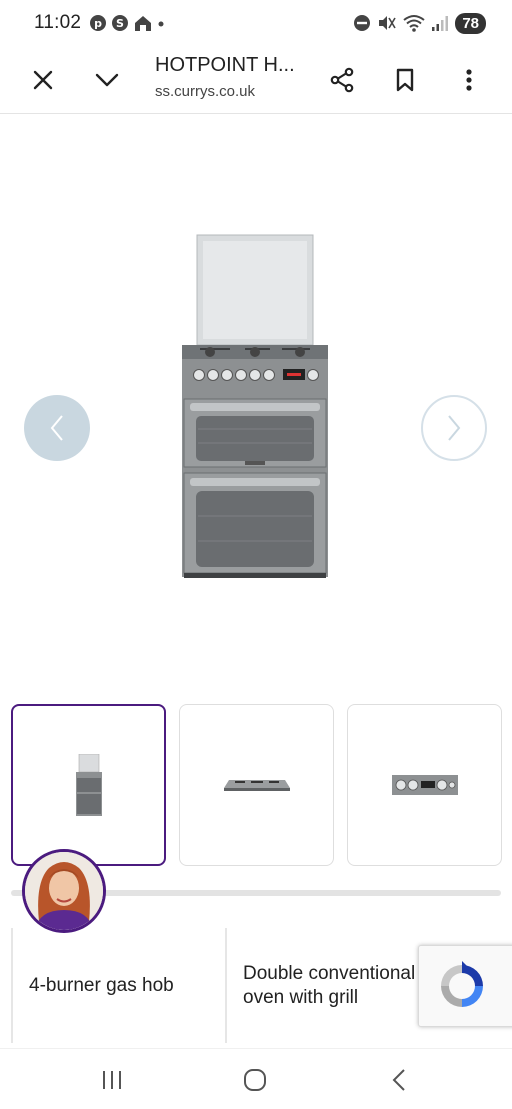 This screenshot has height=1109, width=512. I want to click on system-status: 78, so click(419, 23).